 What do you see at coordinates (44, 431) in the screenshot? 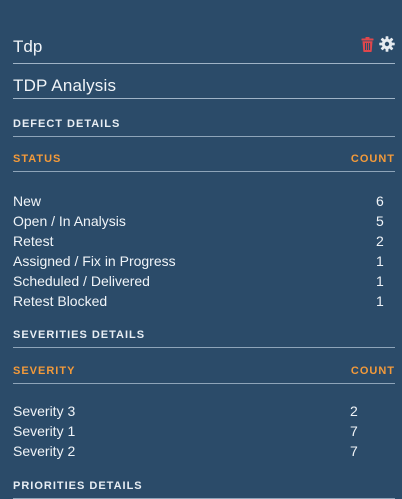
I see `severity-label: Severity 1` at bounding box center [44, 431].